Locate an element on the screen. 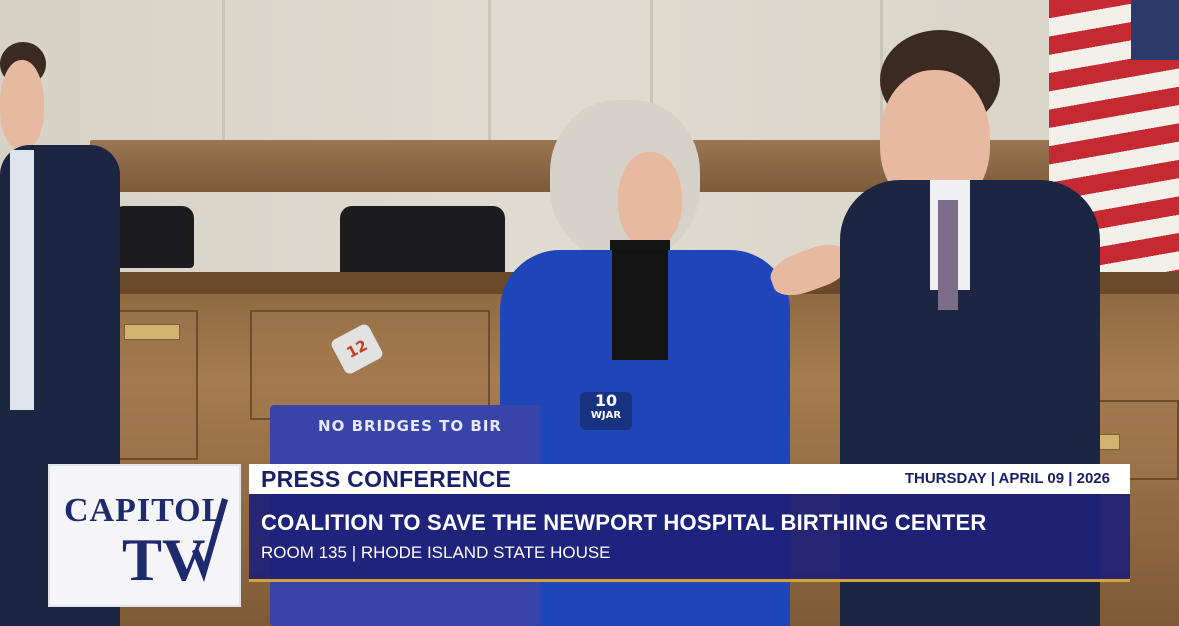 The height and width of the screenshot is (626, 1179). capitol-tv-logo: CAPITOL TV is located at coordinates (144, 535).